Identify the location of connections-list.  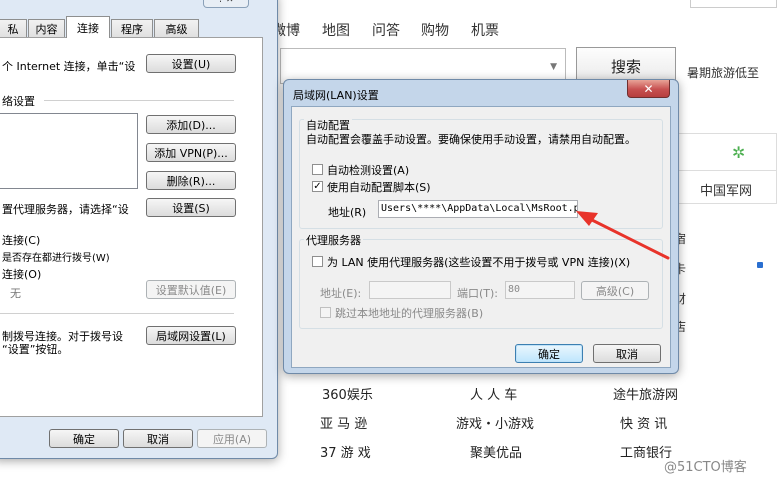
(69, 151).